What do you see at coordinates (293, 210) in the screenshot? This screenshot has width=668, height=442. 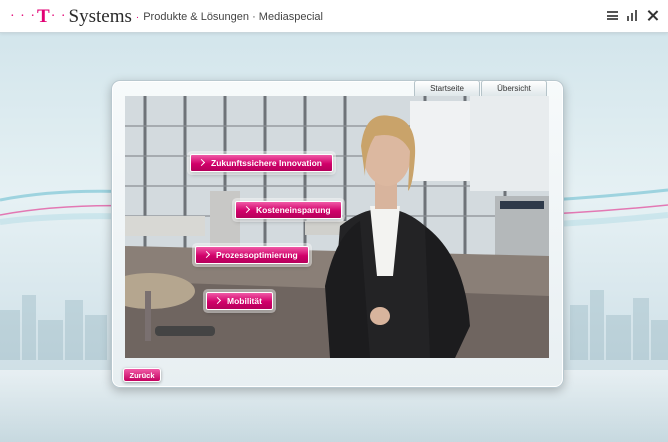 I see `hotspot-label: Kosteneinsparung` at bounding box center [293, 210].